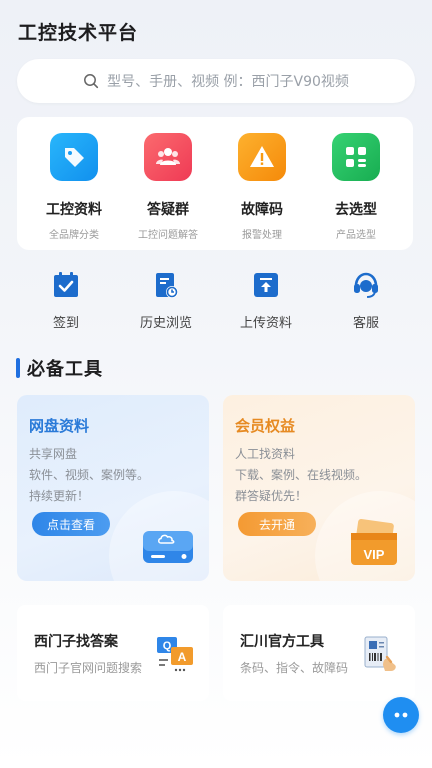 This screenshot has height=768, width=432. I want to click on grid-icon, so click(356, 157).